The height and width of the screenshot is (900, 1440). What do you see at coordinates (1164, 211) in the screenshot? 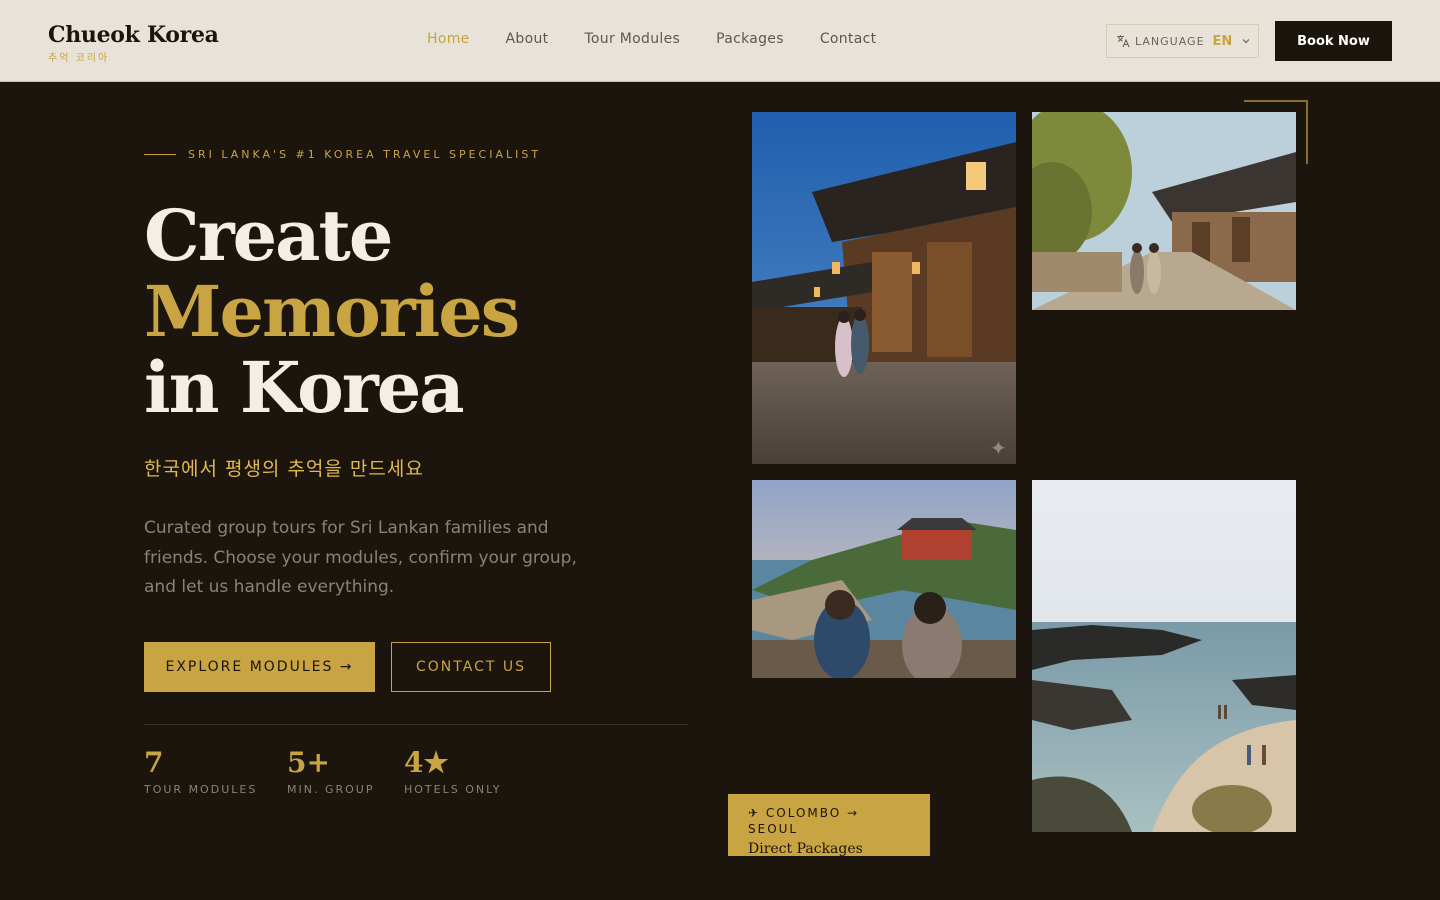
I see `photo-hanok-village` at bounding box center [1164, 211].